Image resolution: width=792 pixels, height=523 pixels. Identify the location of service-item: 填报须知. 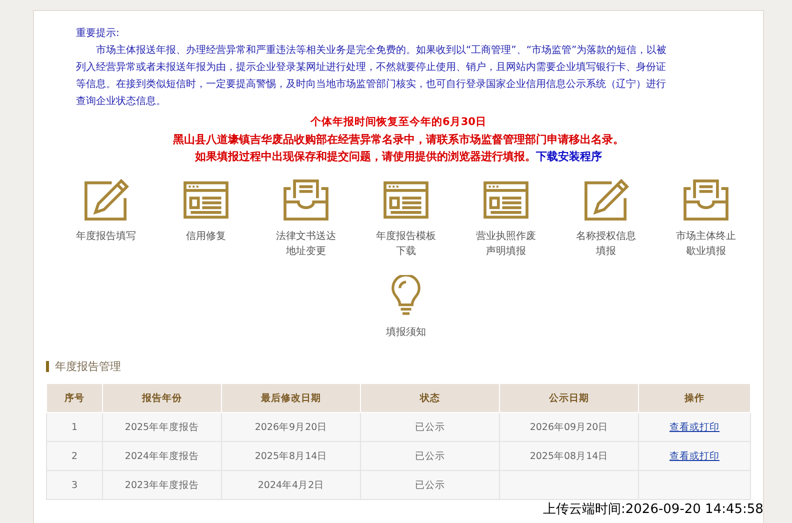
(406, 312).